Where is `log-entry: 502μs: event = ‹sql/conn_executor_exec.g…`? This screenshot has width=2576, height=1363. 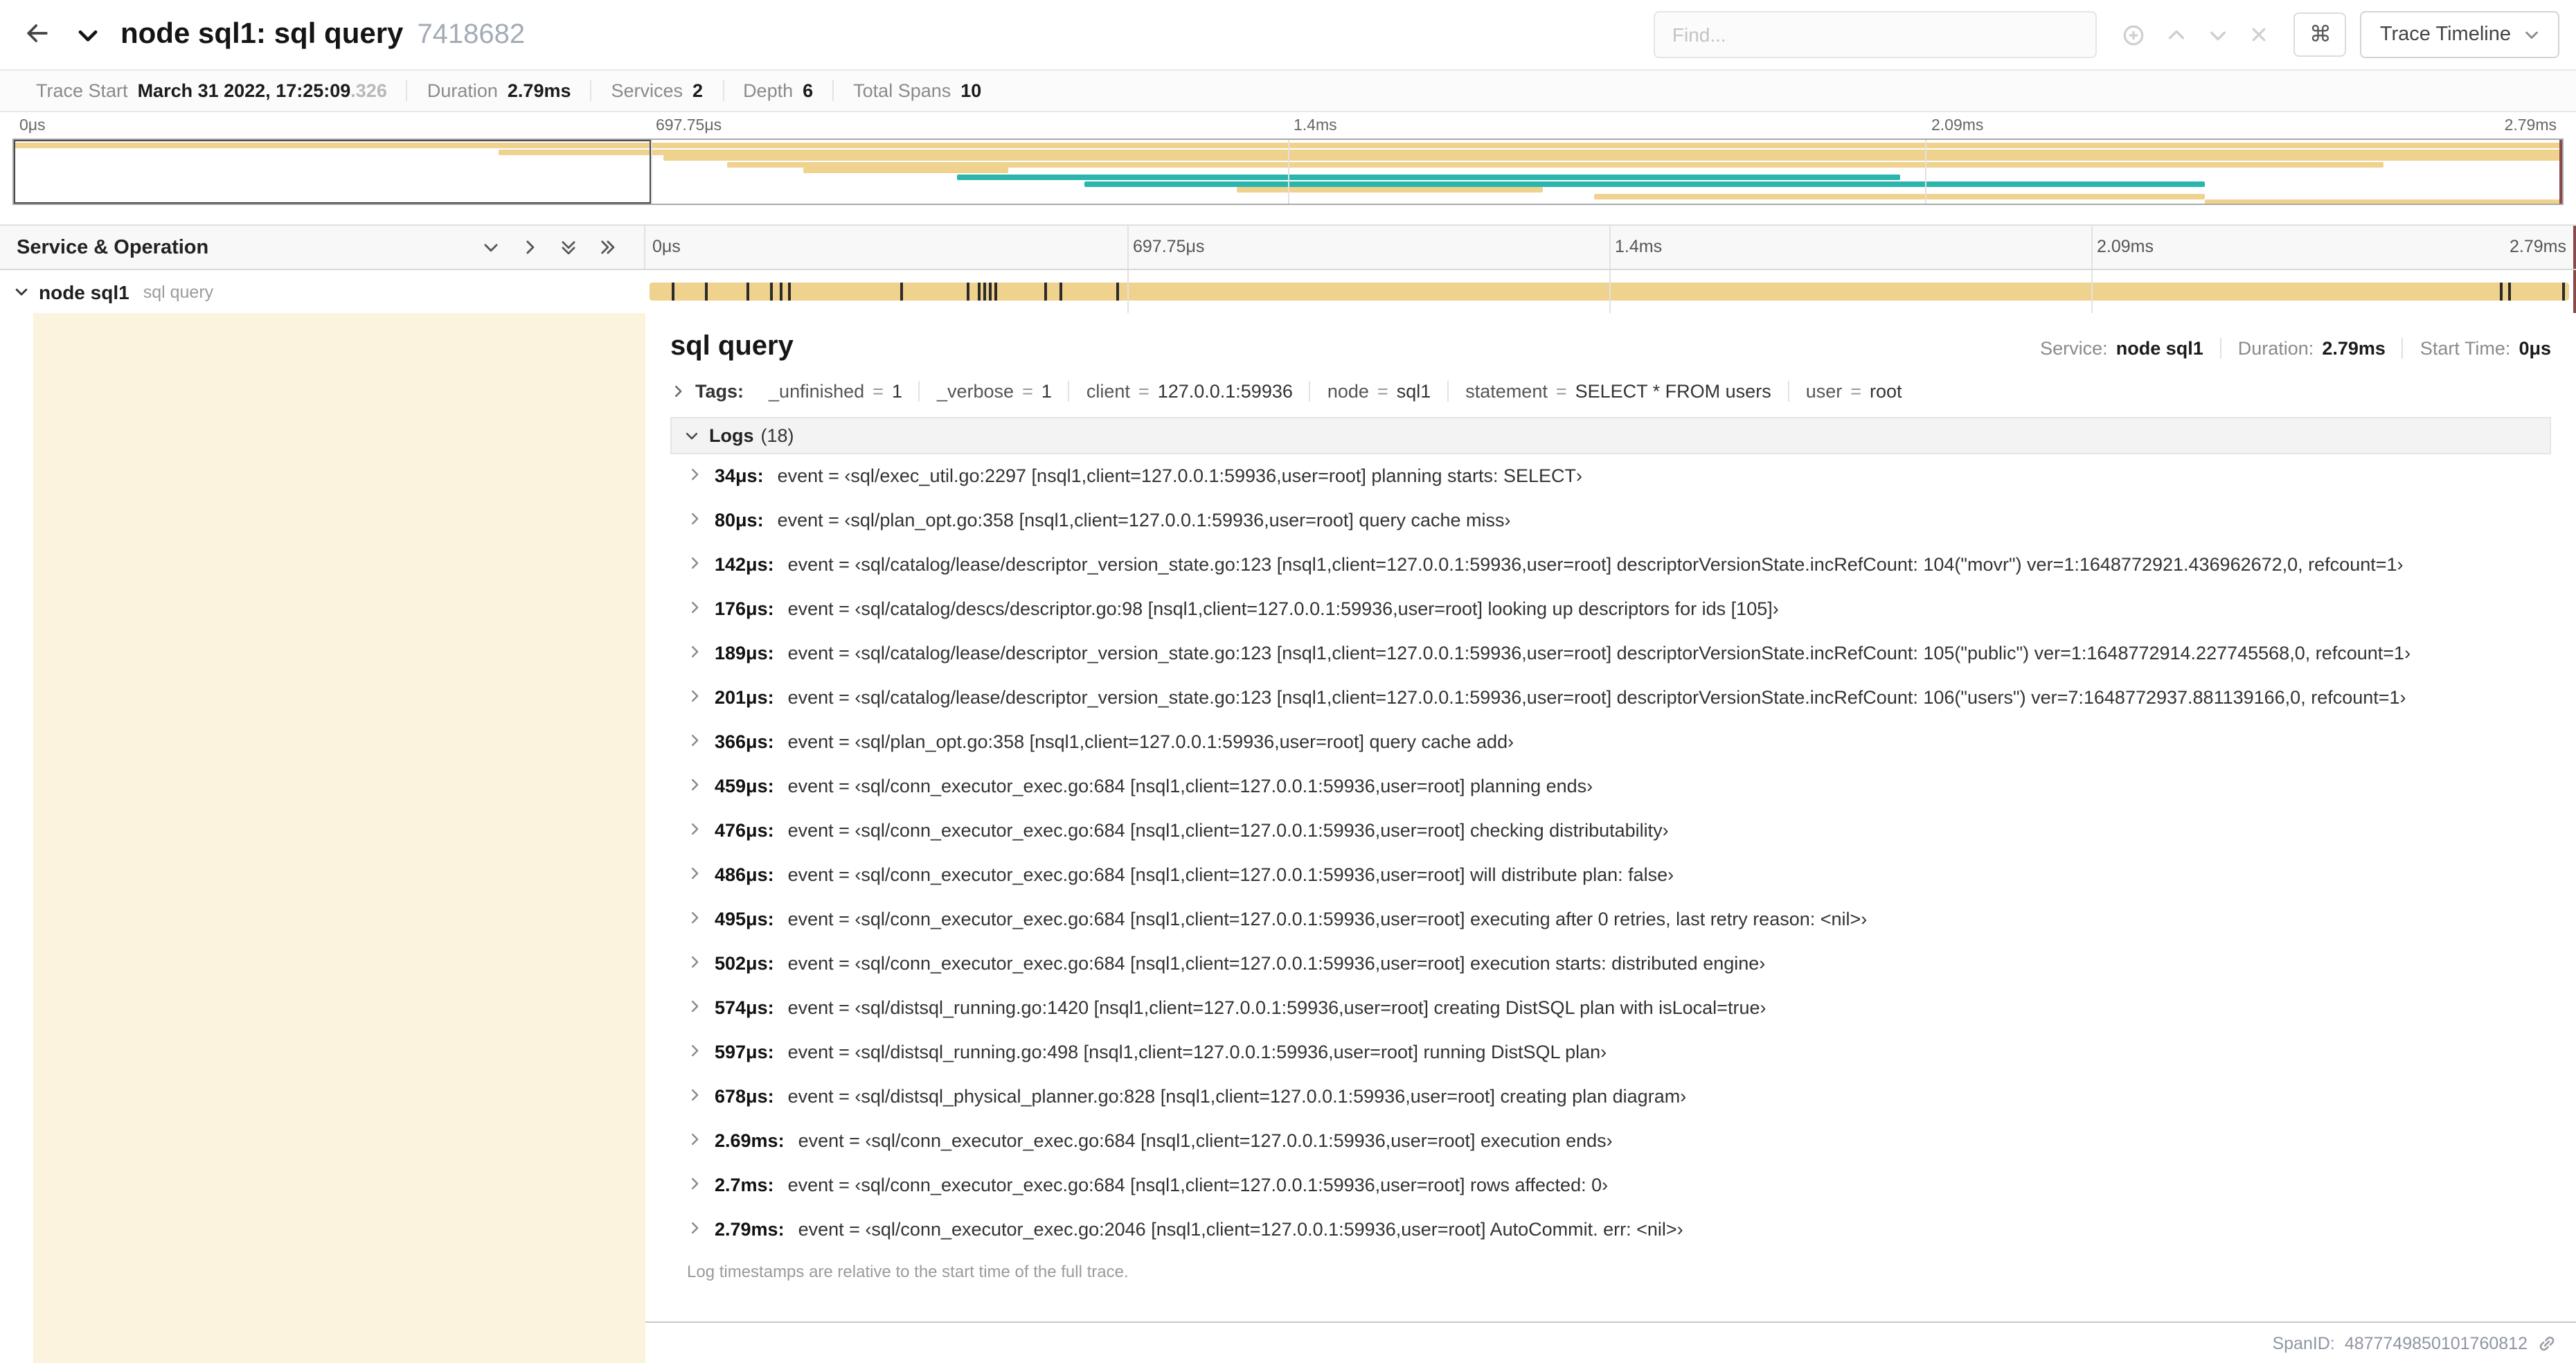
log-entry: 502μs: event = ‹sql/conn_executor_exec.g… is located at coordinates (1611, 964).